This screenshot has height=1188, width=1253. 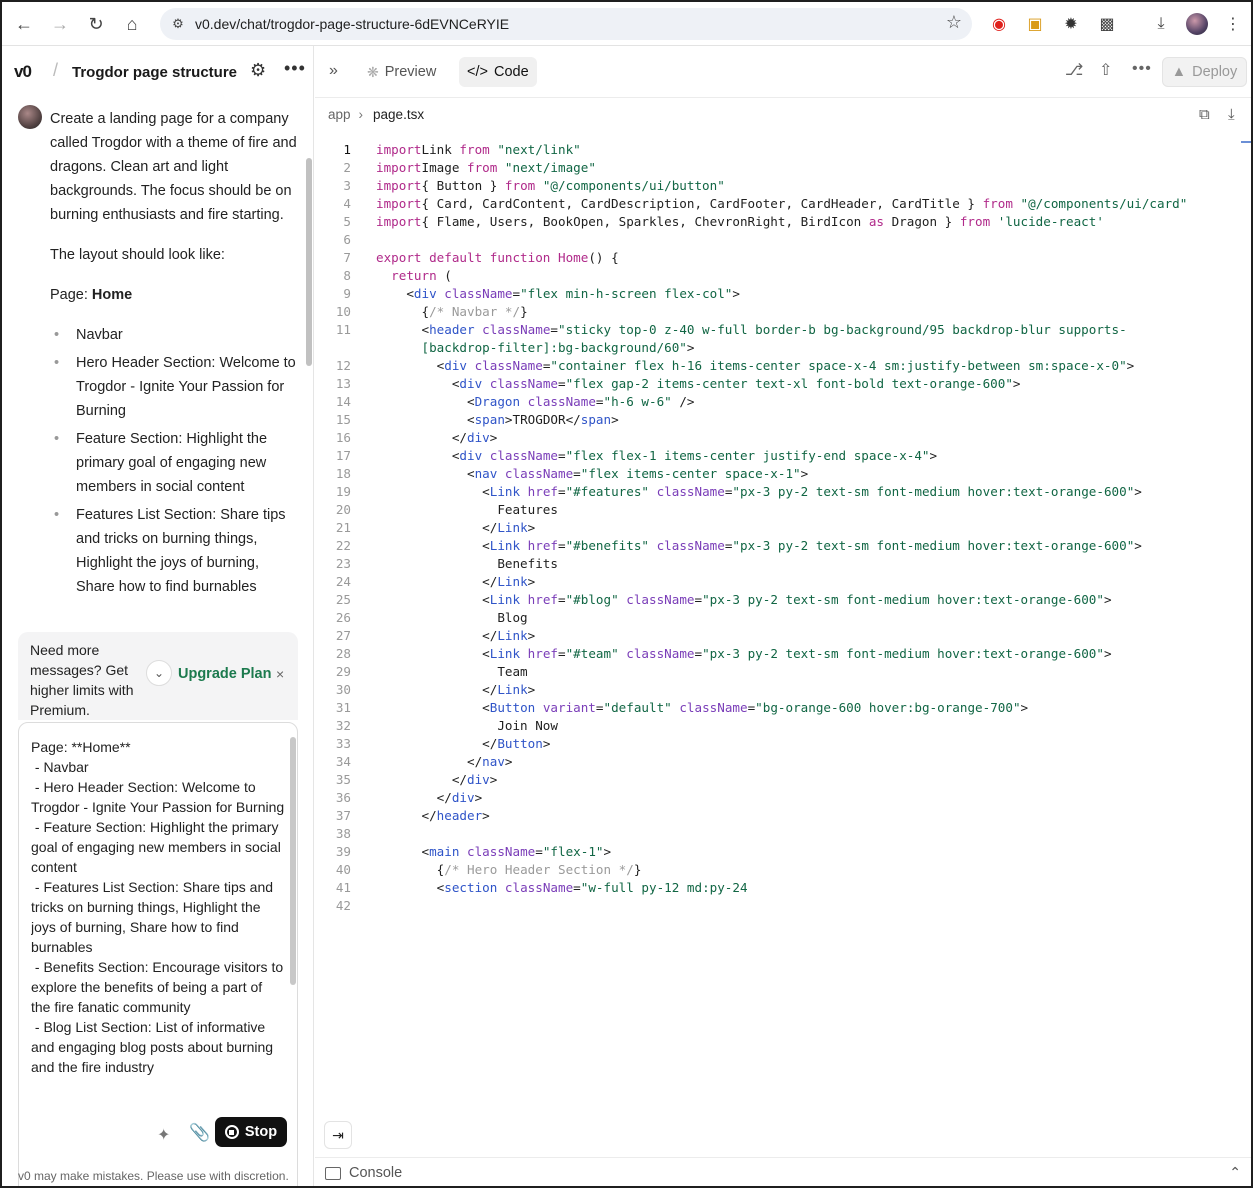 What do you see at coordinates (607, 545) in the screenshot?
I see `code-token: "#benefits"` at bounding box center [607, 545].